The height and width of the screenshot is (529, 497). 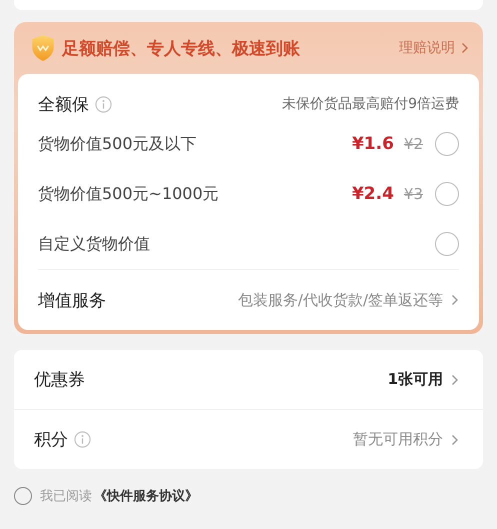 I want to click on shield-icon, so click(x=43, y=48).